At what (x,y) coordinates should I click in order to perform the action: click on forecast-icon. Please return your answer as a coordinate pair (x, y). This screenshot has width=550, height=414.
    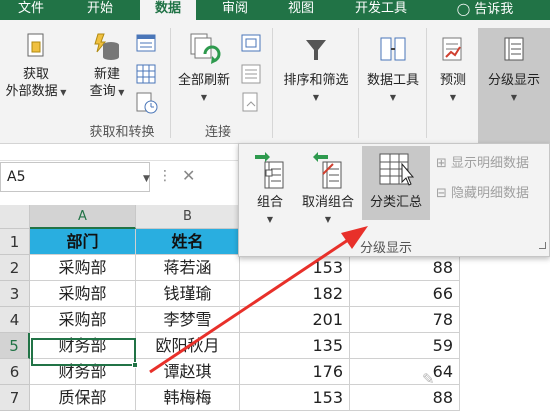
    Looking at the image, I should click on (452, 49).